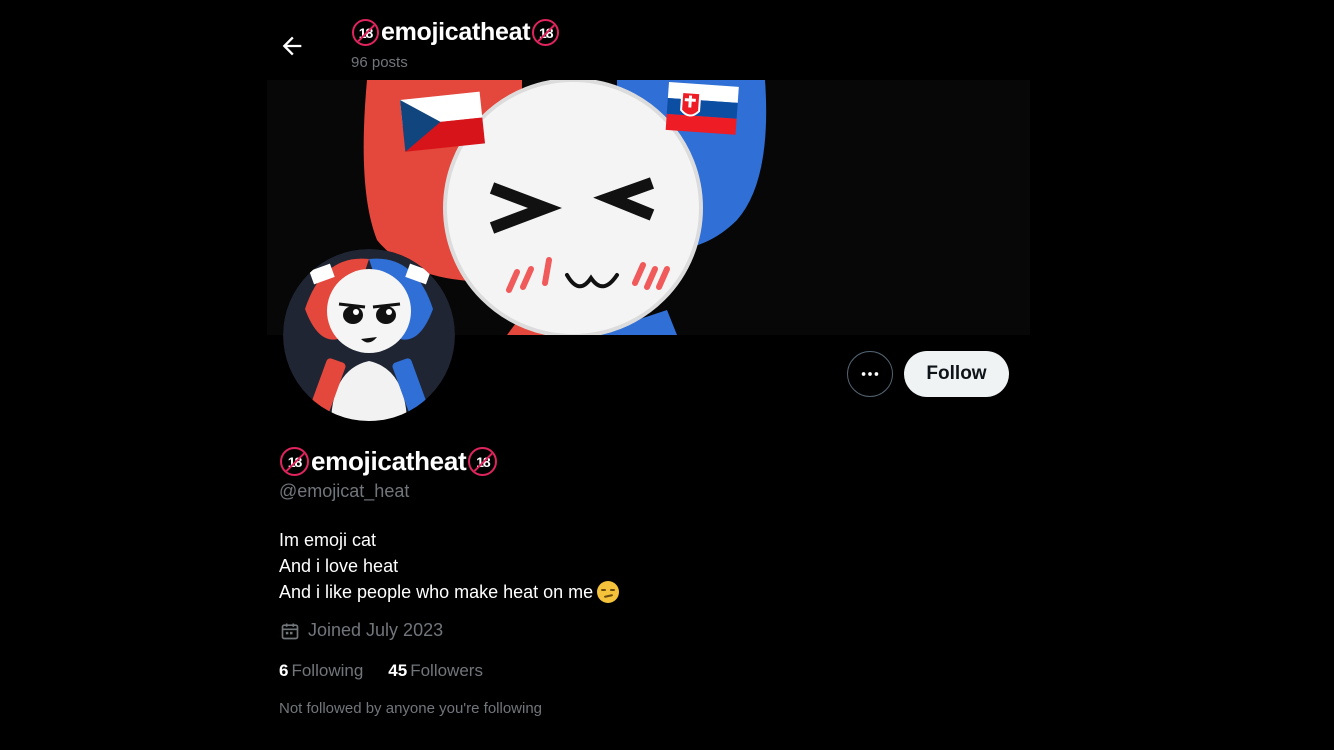  What do you see at coordinates (398, 670) in the screenshot?
I see `followers-count: 45` at bounding box center [398, 670].